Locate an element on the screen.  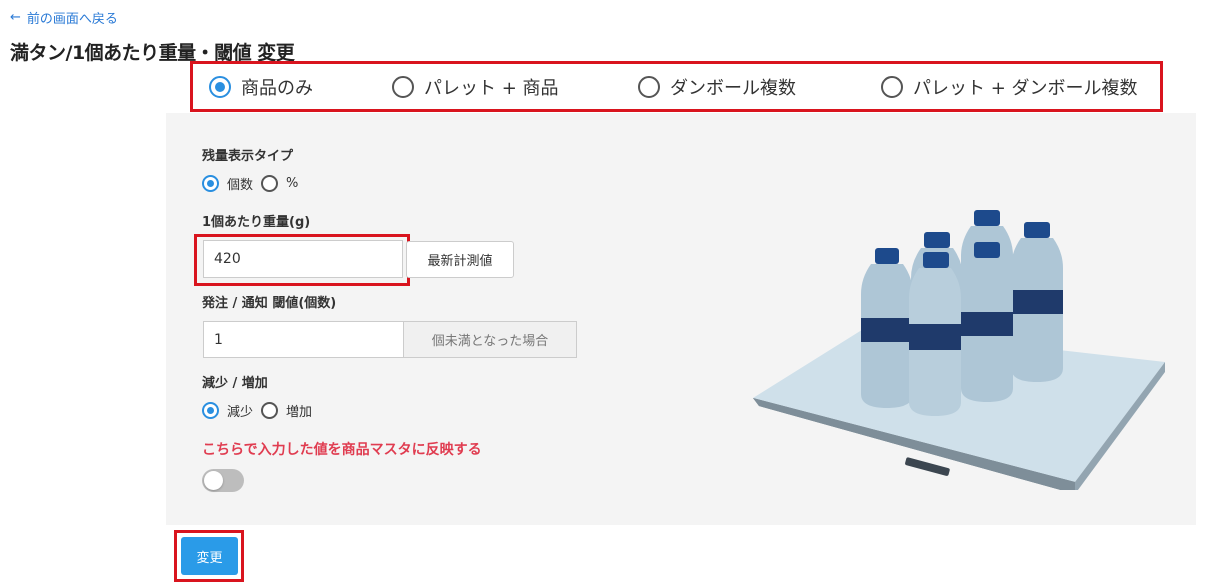
measure-type-option-pallet-product: パレット + 商品 is located at coordinates (475, 86).